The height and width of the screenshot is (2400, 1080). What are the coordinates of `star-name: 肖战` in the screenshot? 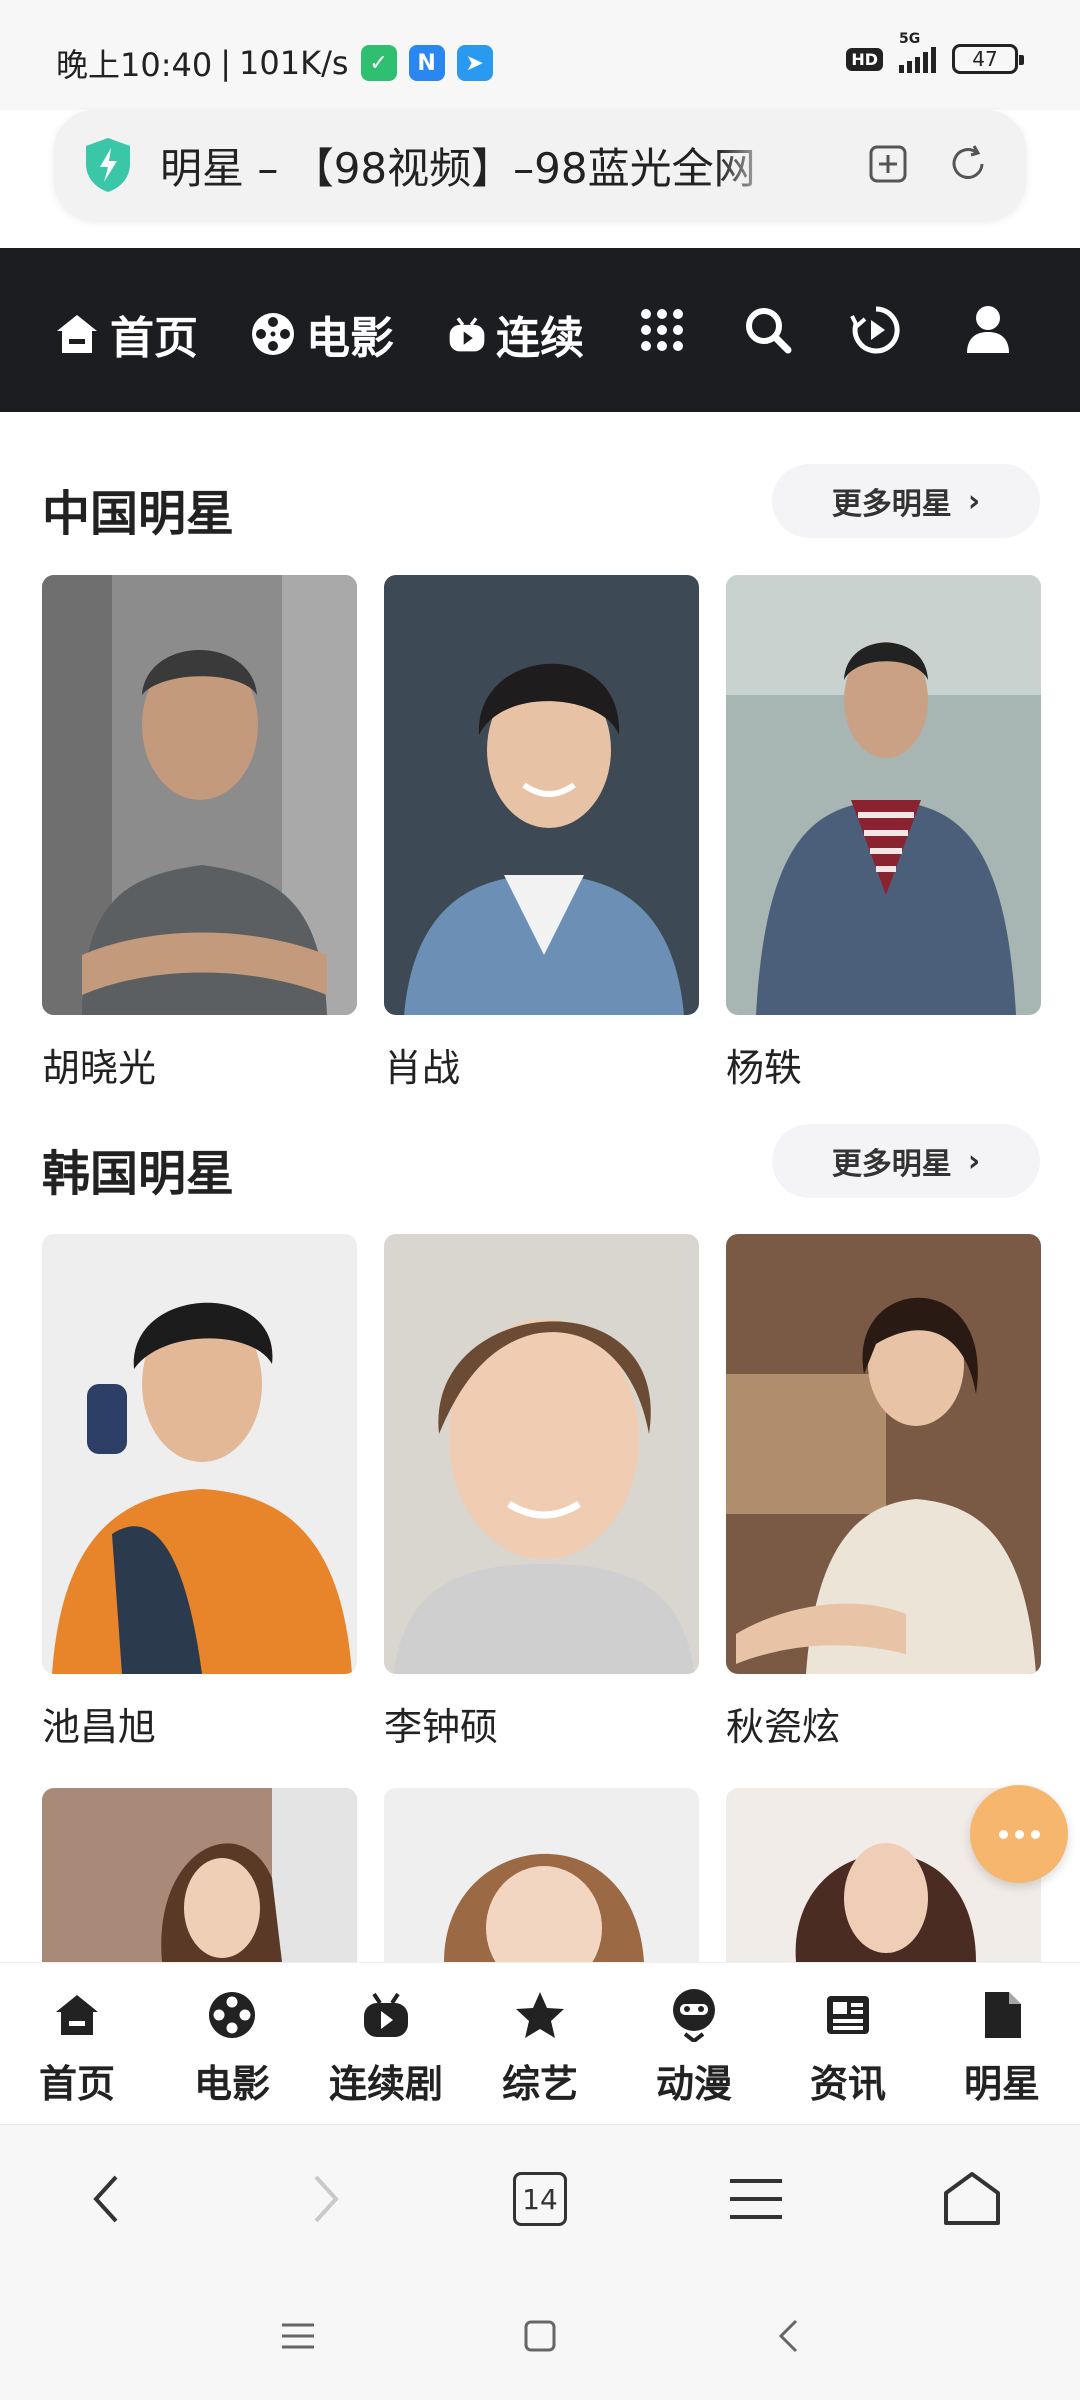 It's located at (541, 1064).